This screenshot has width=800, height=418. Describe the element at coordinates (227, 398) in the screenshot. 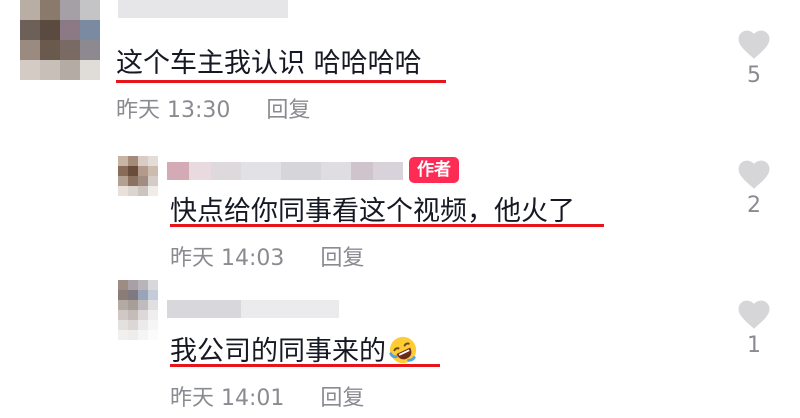

I see `timestamp: 昨天 14:01` at that location.